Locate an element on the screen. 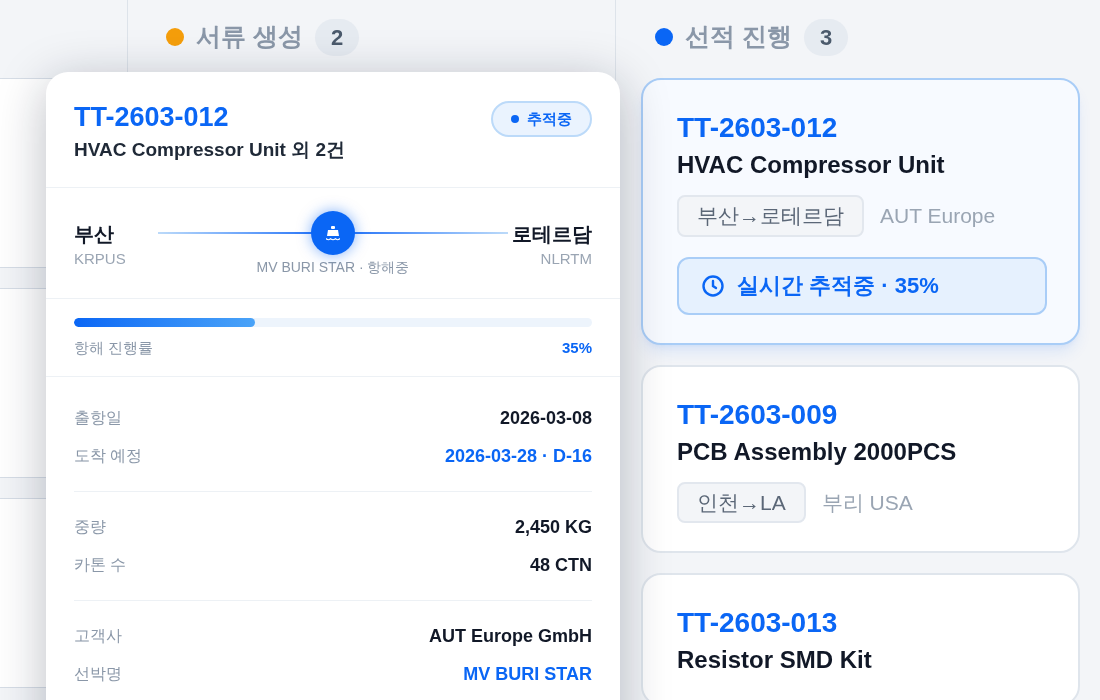 This screenshot has height=700, width=1100. detail-label: 중량 is located at coordinates (90, 527).